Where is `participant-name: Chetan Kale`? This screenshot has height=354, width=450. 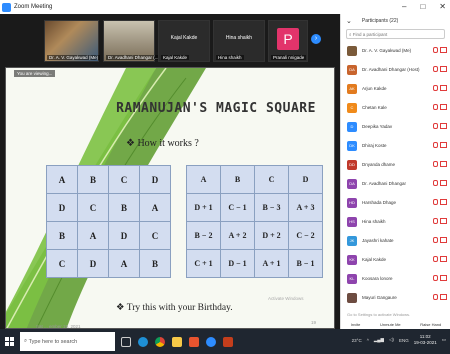 participant-name: Chetan Kale is located at coordinates (374, 107).